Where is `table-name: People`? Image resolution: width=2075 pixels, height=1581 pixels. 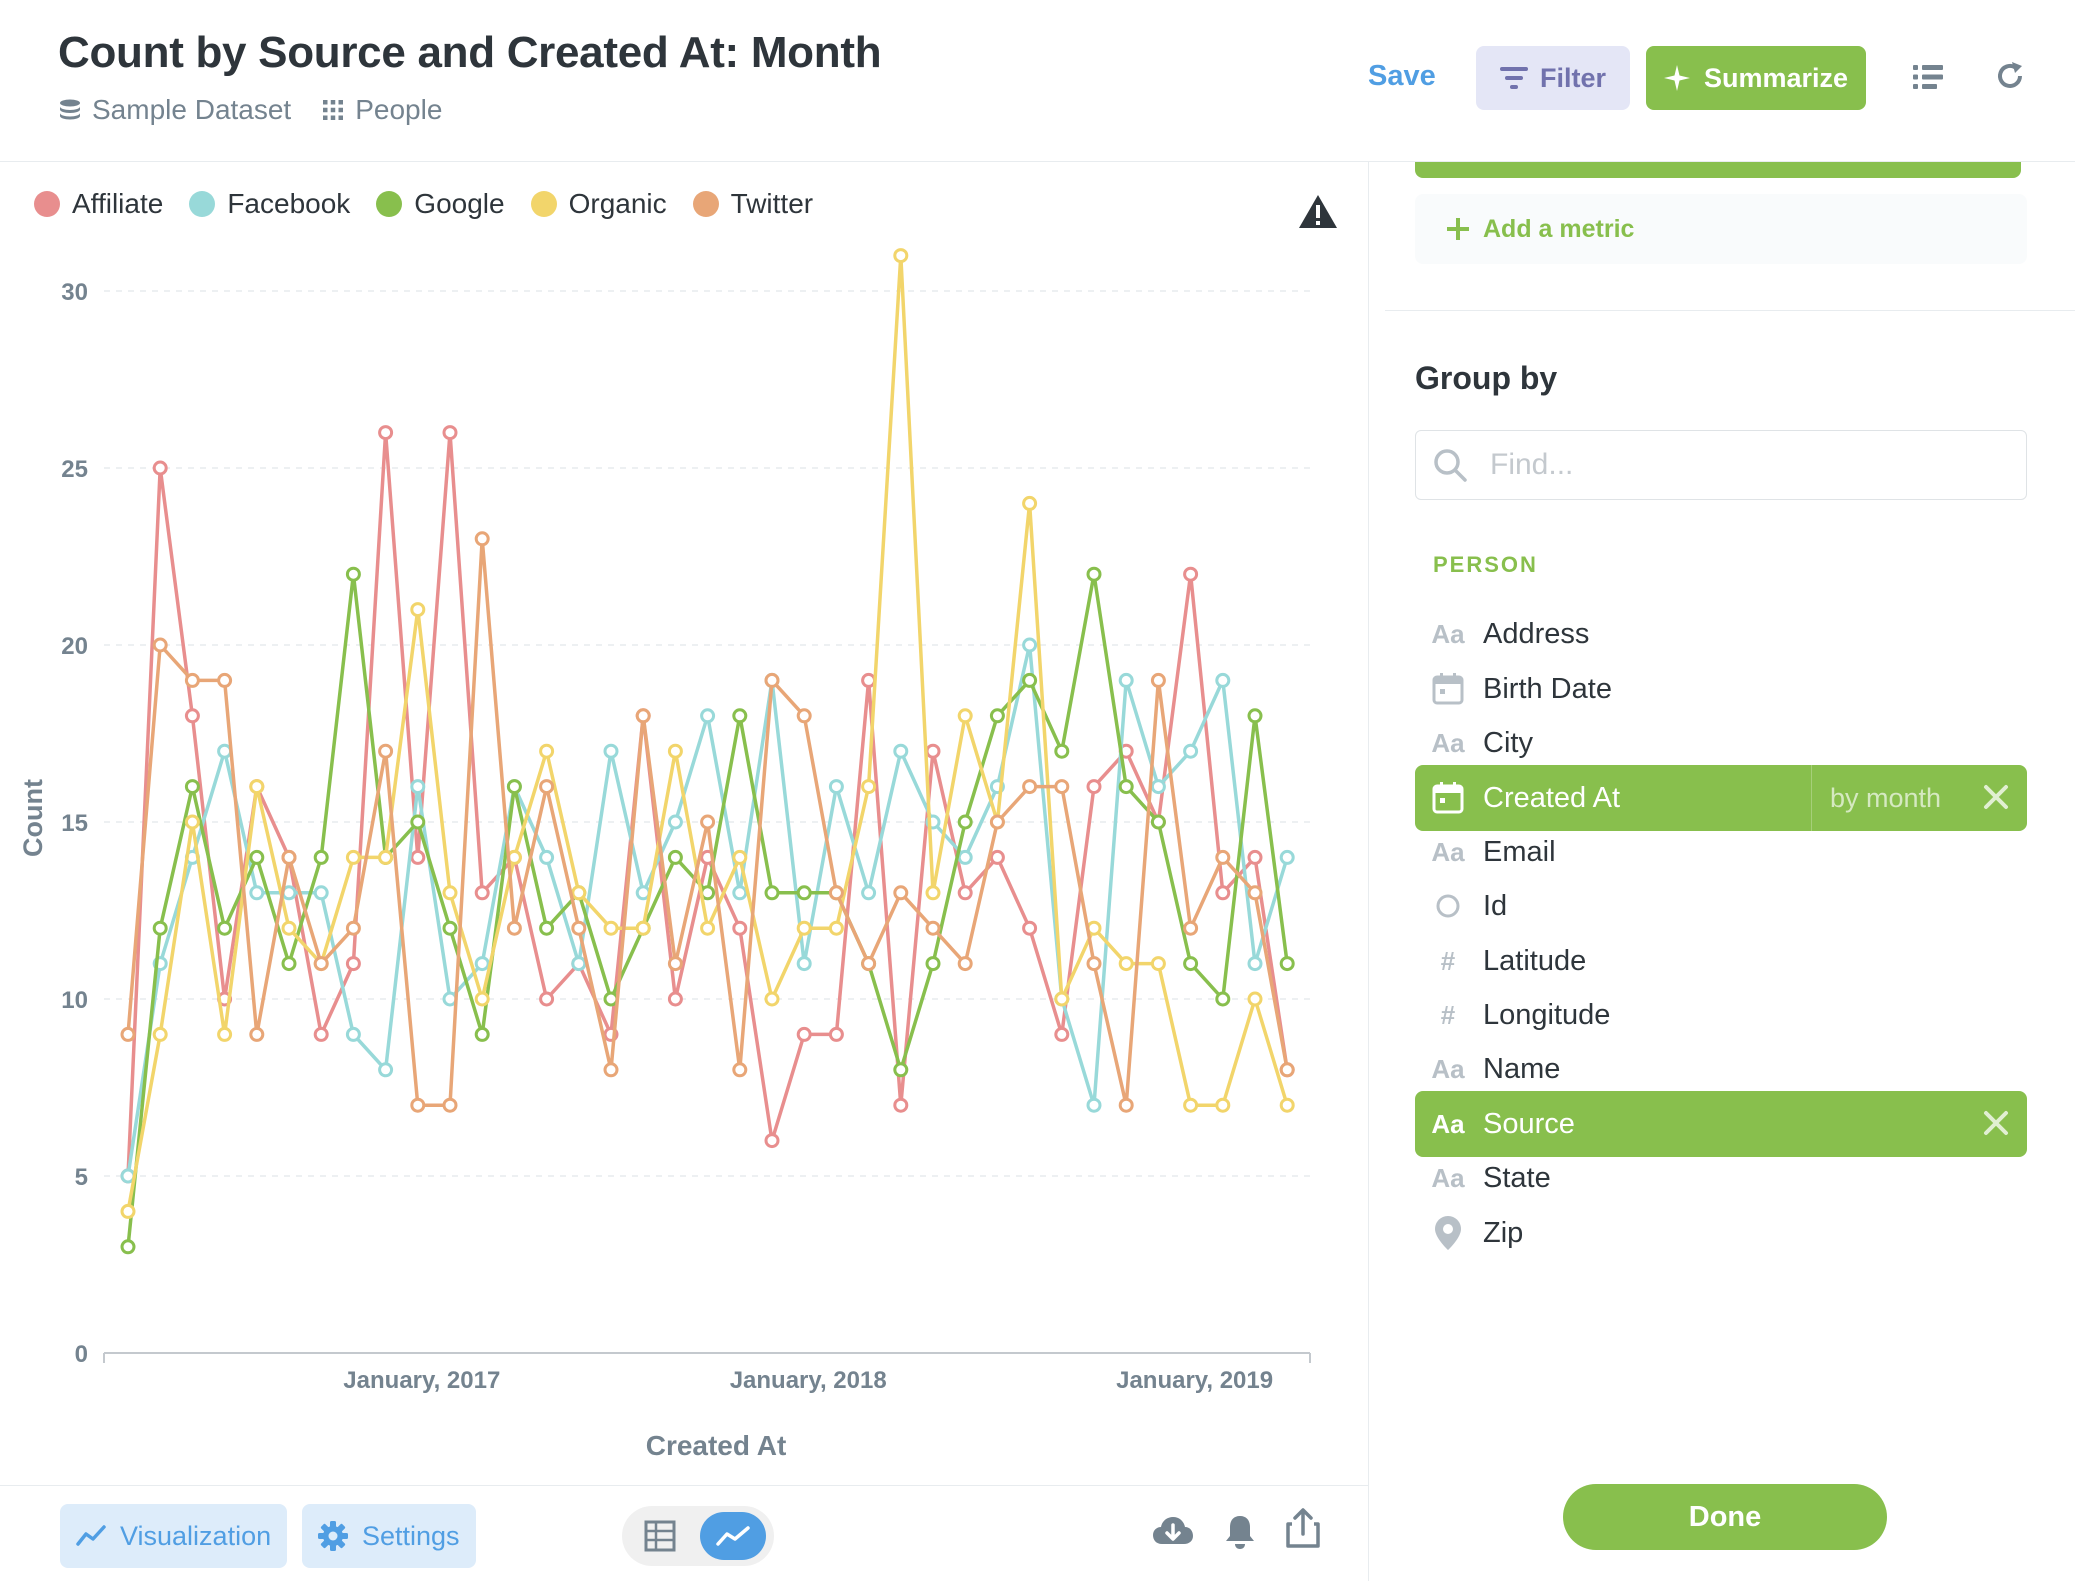 table-name: People is located at coordinates (399, 109).